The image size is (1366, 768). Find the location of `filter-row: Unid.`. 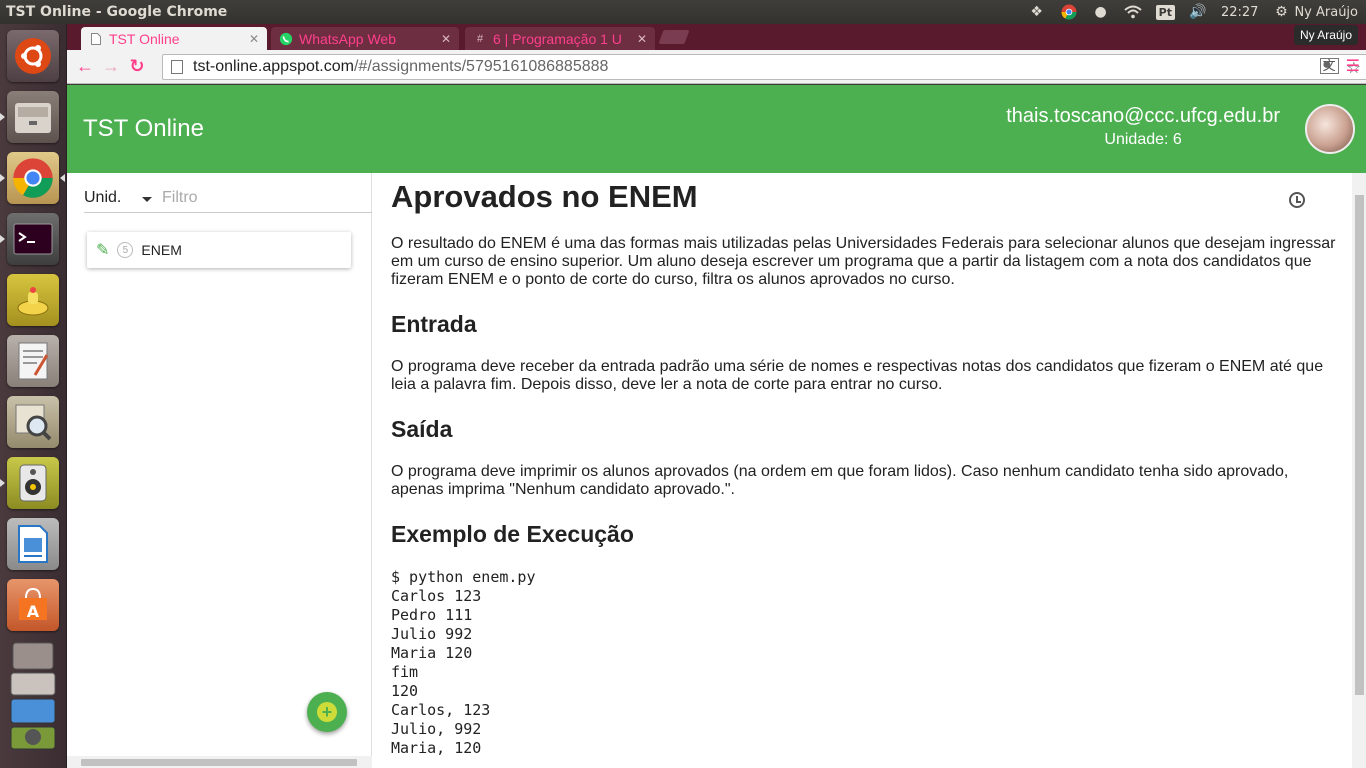

filter-row: Unid. is located at coordinates (228, 198).